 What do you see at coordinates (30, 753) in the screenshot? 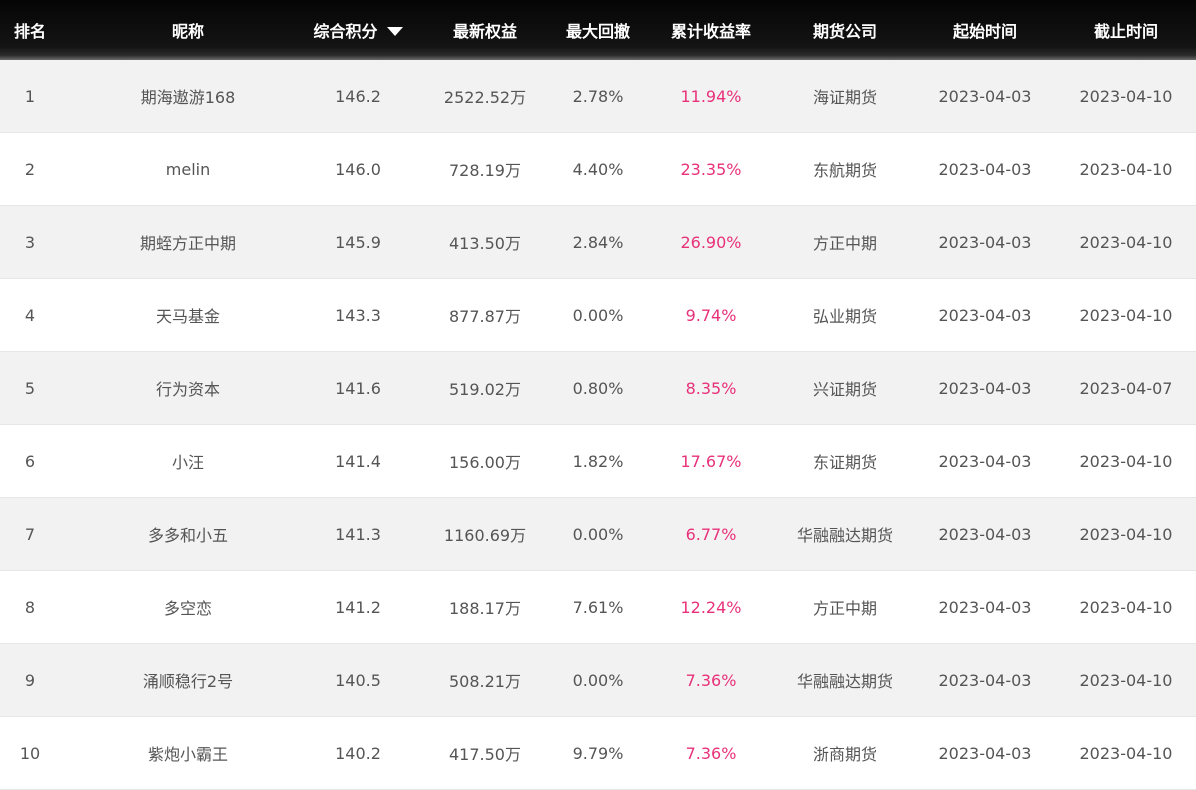
I see `rank-cell: 10` at bounding box center [30, 753].